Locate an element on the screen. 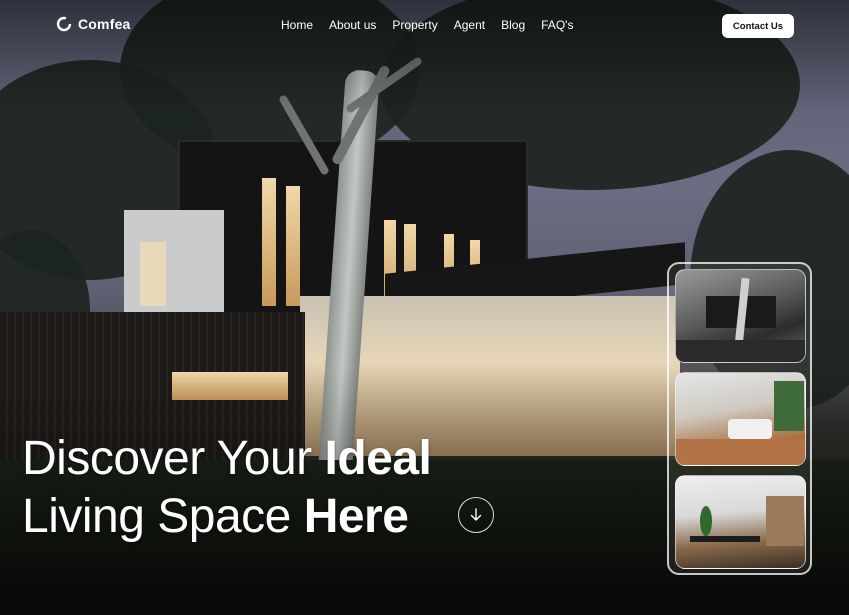 Image resolution: width=849 pixels, height=615 pixels. brand-name: Comfea is located at coordinates (104, 24).